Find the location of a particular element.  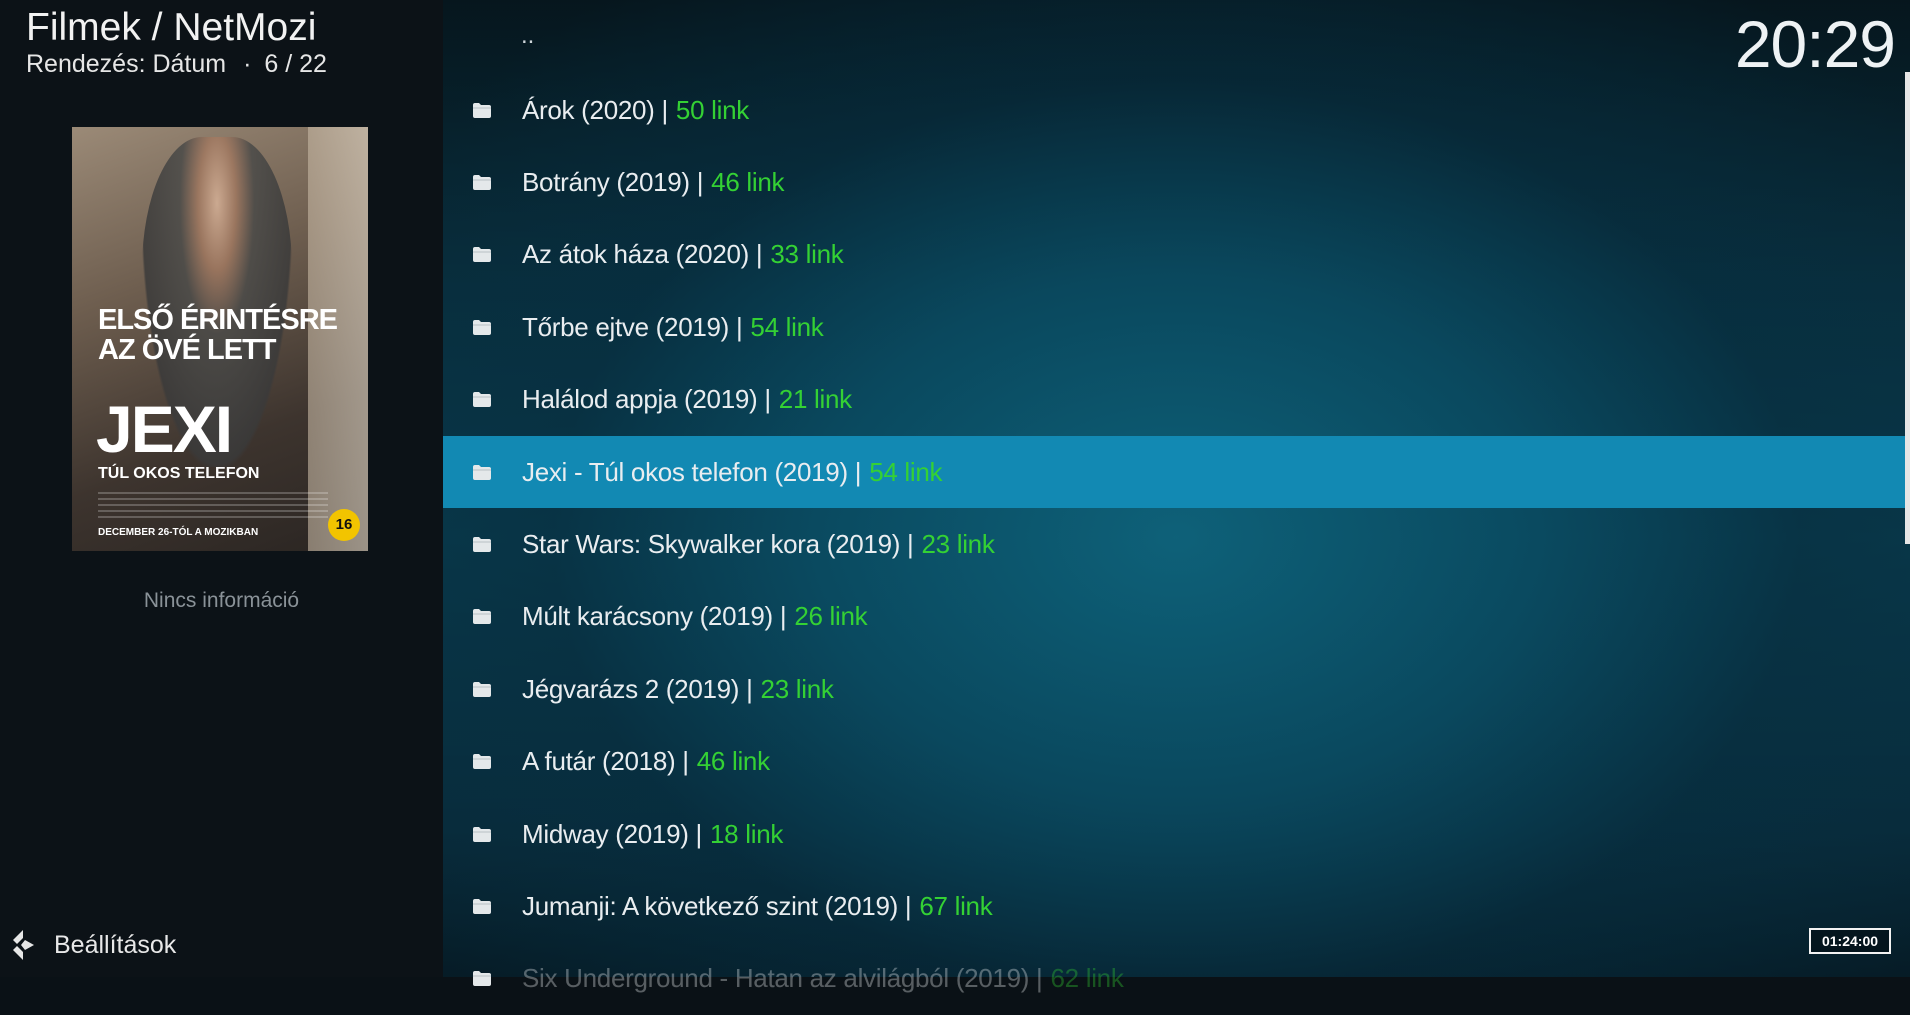

link-count: 62 link is located at coordinates (1087, 978).